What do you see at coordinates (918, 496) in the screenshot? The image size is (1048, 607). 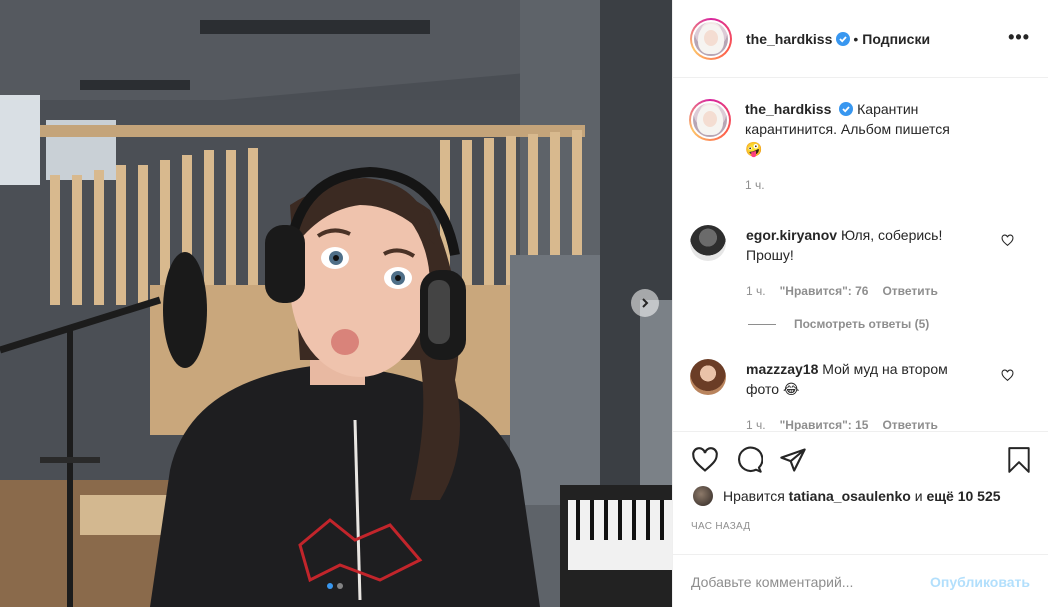 I see `likes-and: и` at bounding box center [918, 496].